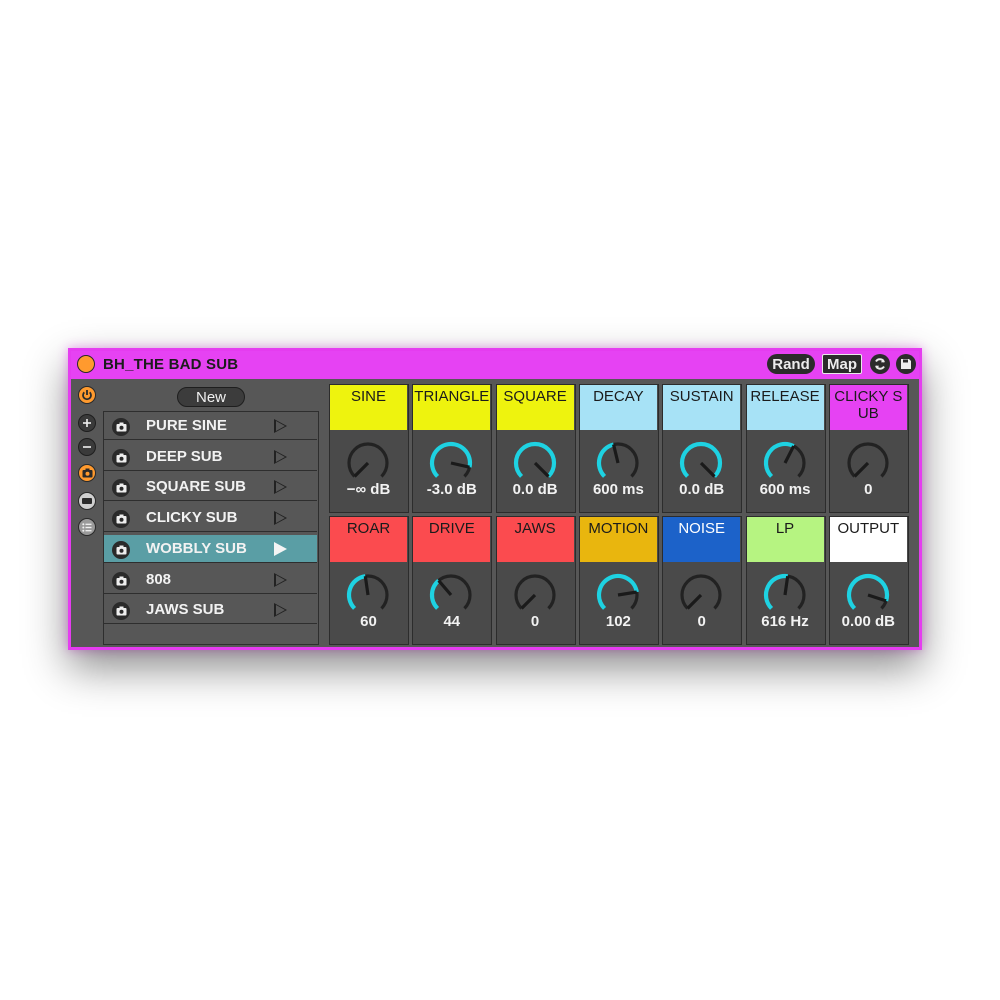  I want to click on knob-label: OUTPUT, so click(868, 539).